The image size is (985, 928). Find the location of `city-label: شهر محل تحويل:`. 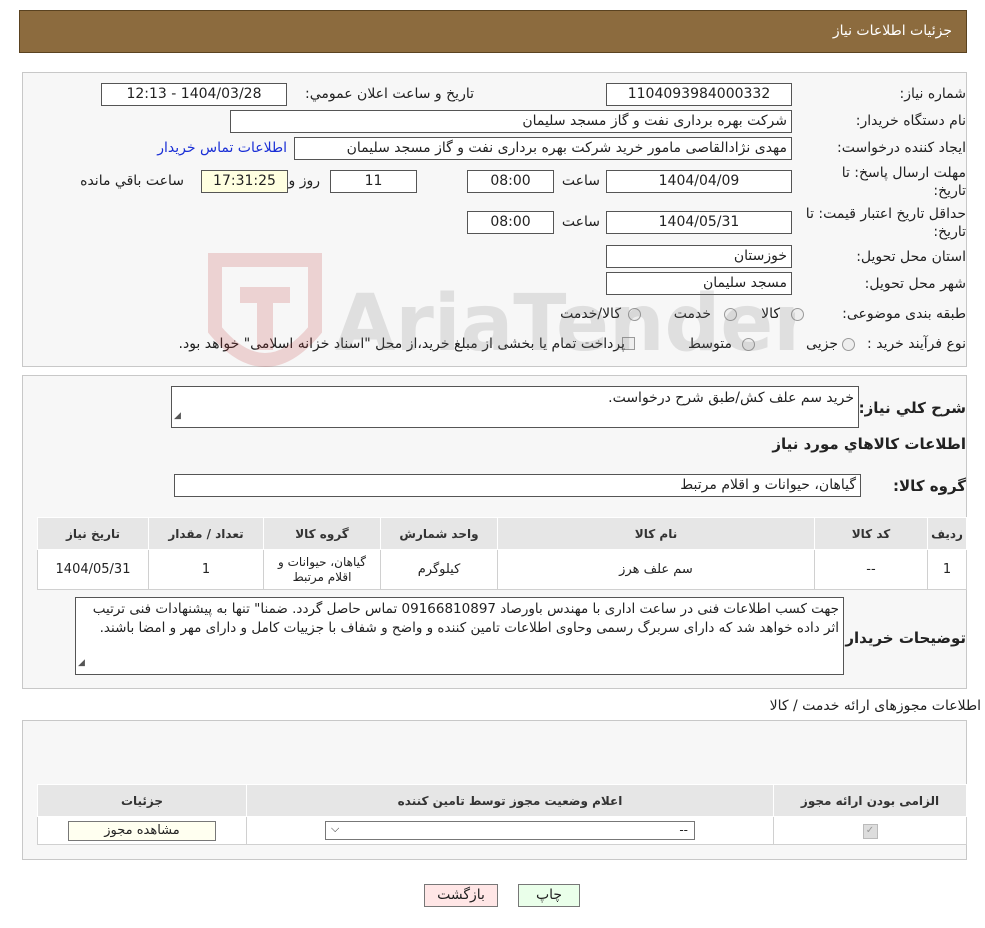

city-label: شهر محل تحويل: is located at coordinates (915, 284).